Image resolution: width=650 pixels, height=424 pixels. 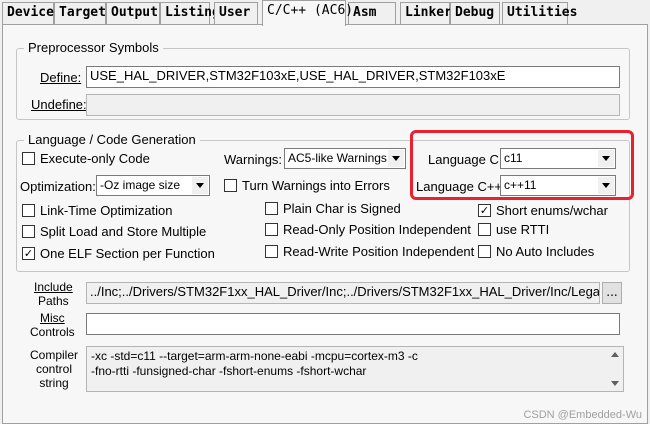 I want to click on no-auto-label: No Auto Includes, so click(x=545, y=251).